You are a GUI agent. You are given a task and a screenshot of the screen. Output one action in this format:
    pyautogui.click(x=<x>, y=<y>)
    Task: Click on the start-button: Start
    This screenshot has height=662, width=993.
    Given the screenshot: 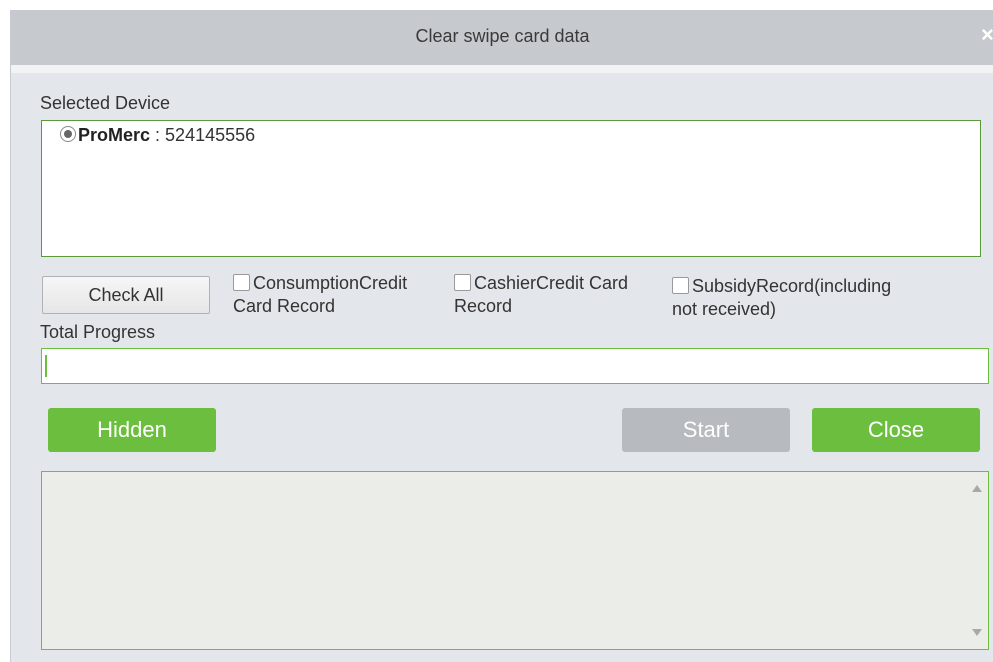 What is the action you would take?
    pyautogui.click(x=706, y=430)
    